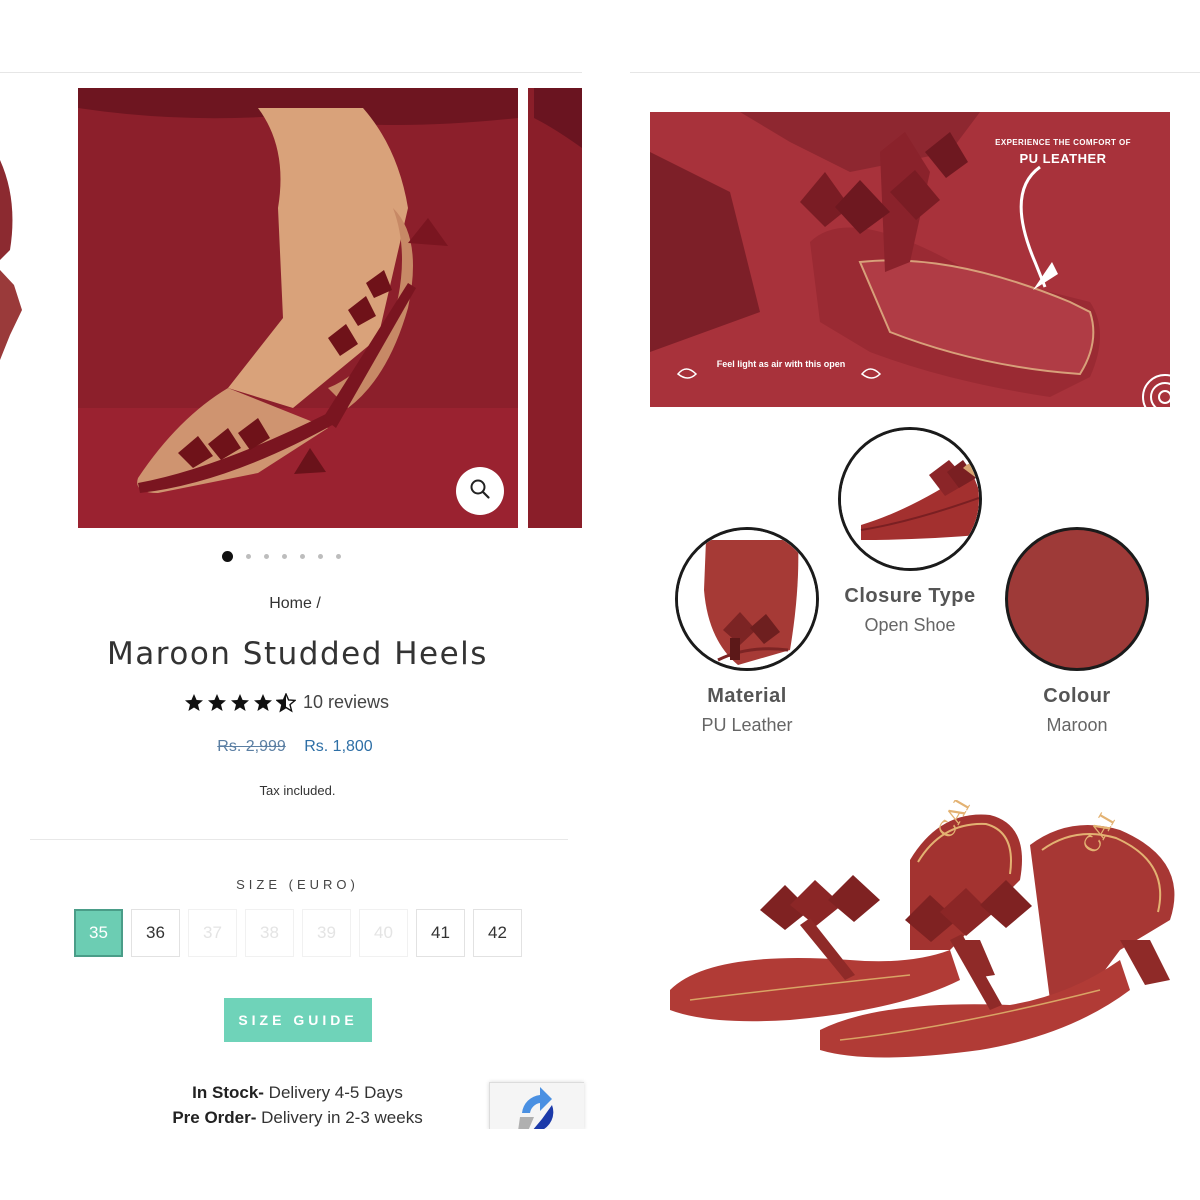 Image resolution: width=1200 pixels, height=1200 pixels. Describe the element at coordinates (298, 1020) in the screenshot. I see `size-guide-button: SIZE GUIDE` at that location.